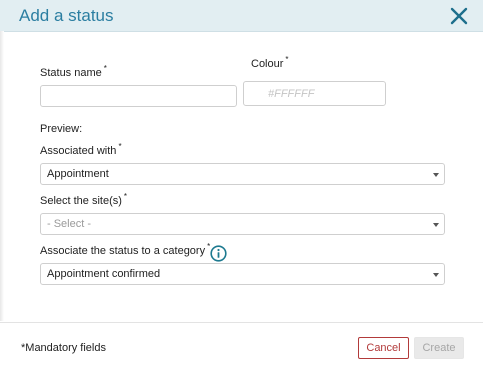  What do you see at coordinates (69, 224) in the screenshot?
I see `sites-value: - Select -` at bounding box center [69, 224].